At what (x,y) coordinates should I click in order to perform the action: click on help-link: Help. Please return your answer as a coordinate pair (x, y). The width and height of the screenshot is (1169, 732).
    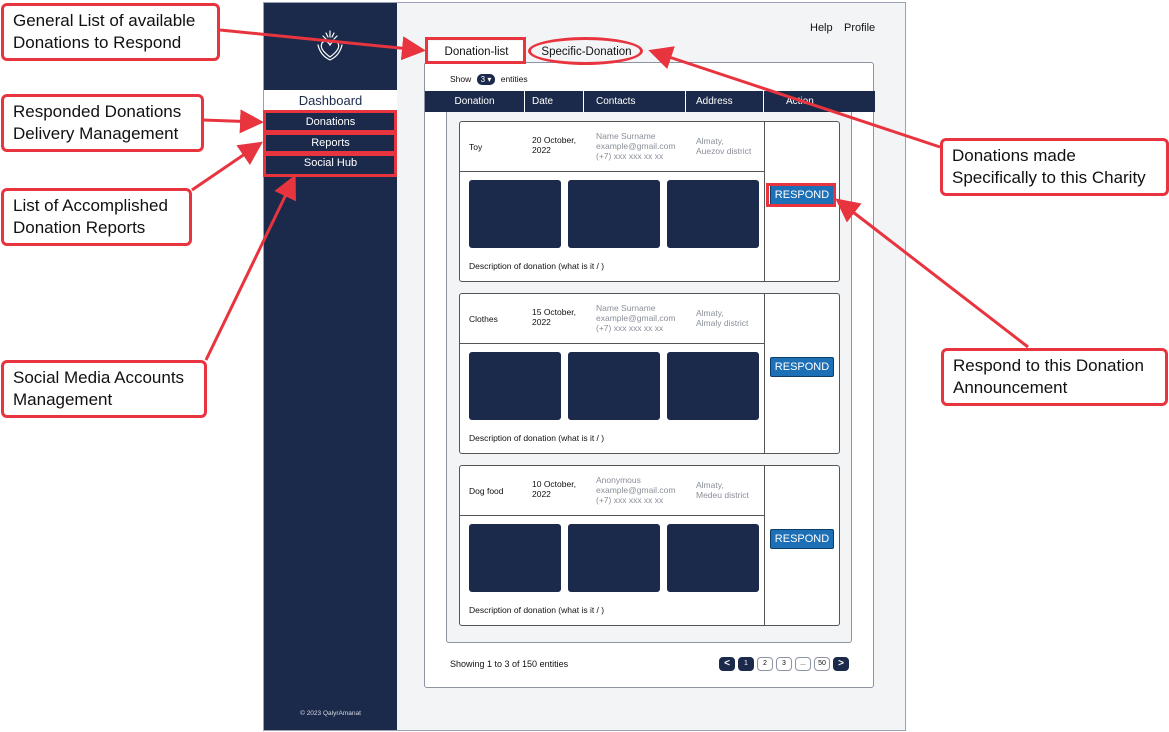
    Looking at the image, I should click on (821, 28).